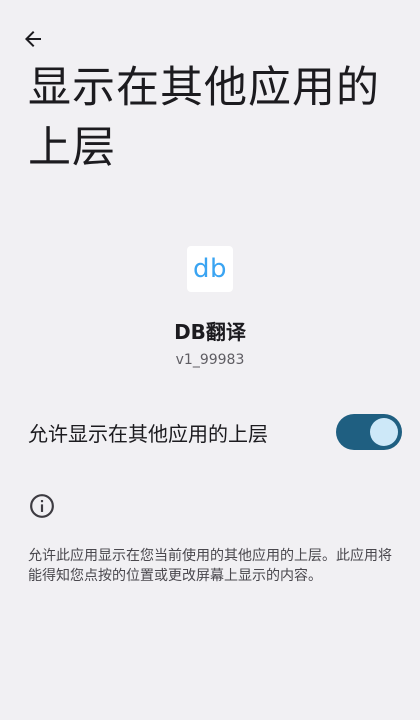 The width and height of the screenshot is (420, 720). Describe the element at coordinates (148, 434) in the screenshot. I see `permission-label: 允许显示在其他应用的上层` at that location.